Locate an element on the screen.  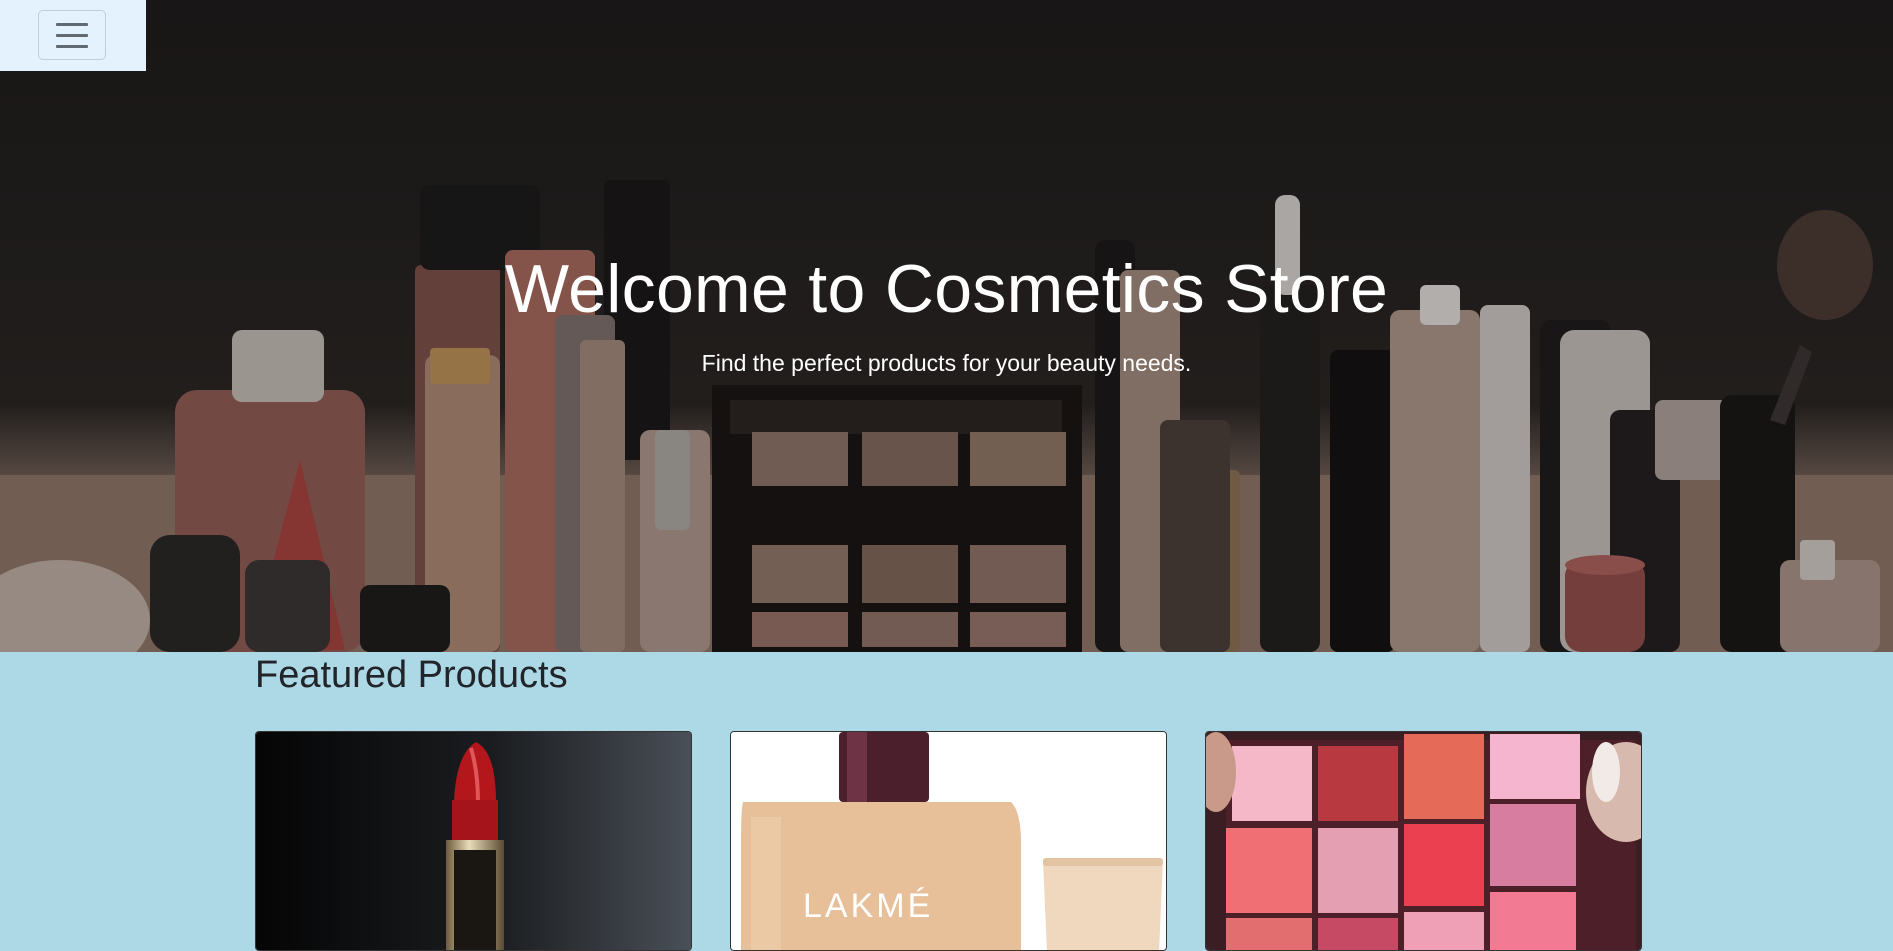
eyeshadow-palette-image is located at coordinates (1423, 841).